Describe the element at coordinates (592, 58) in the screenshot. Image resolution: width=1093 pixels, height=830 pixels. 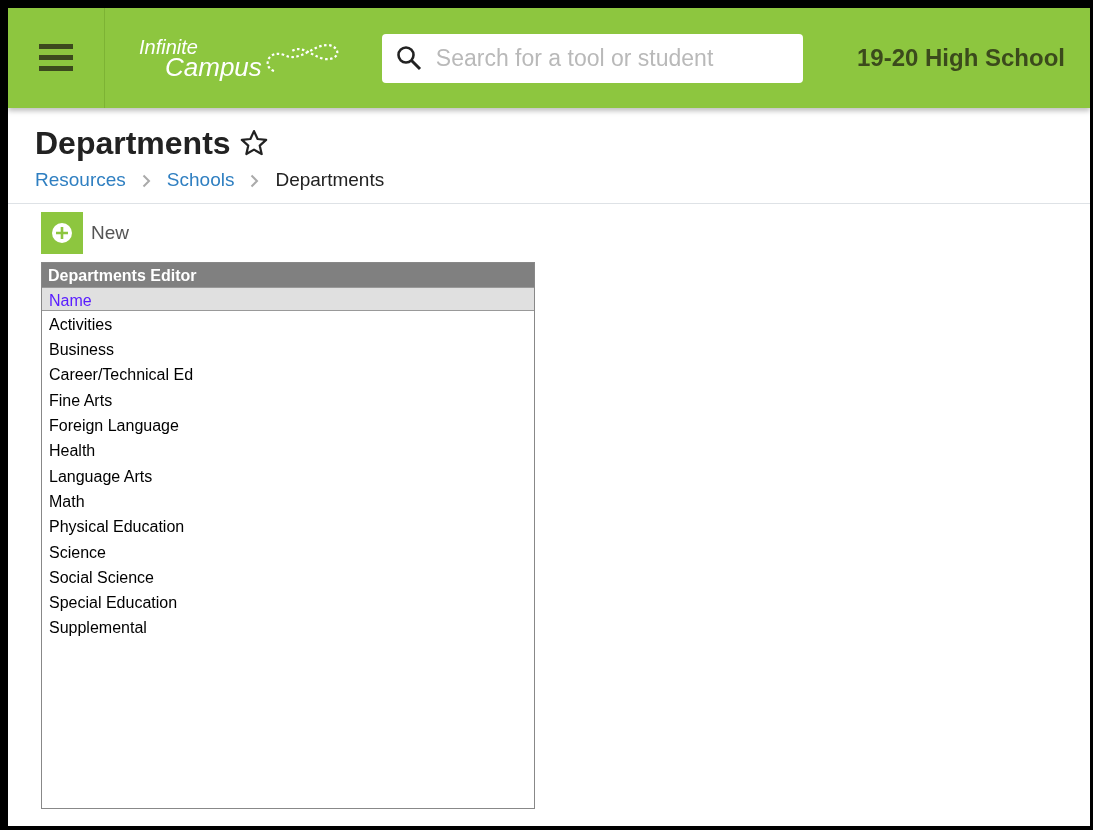
I see `search-field: Search for a tool or student` at that location.